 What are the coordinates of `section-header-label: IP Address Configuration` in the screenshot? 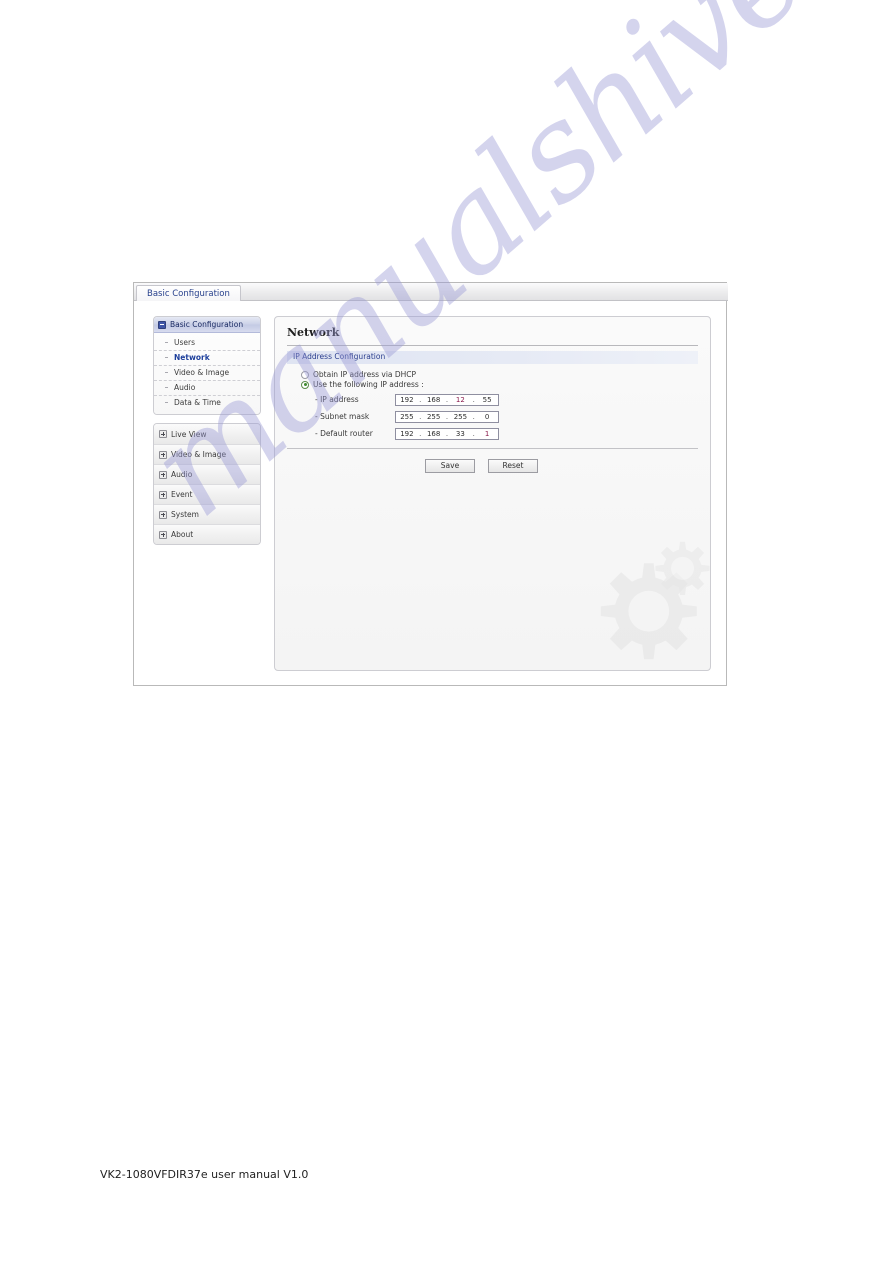 It's located at (339, 356).